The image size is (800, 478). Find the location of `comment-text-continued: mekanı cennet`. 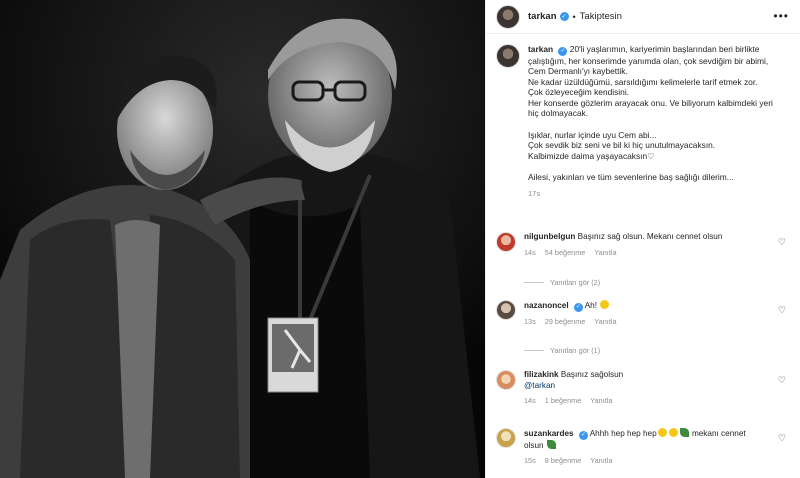

comment-text-continued: mekanı cennet is located at coordinates (718, 433).